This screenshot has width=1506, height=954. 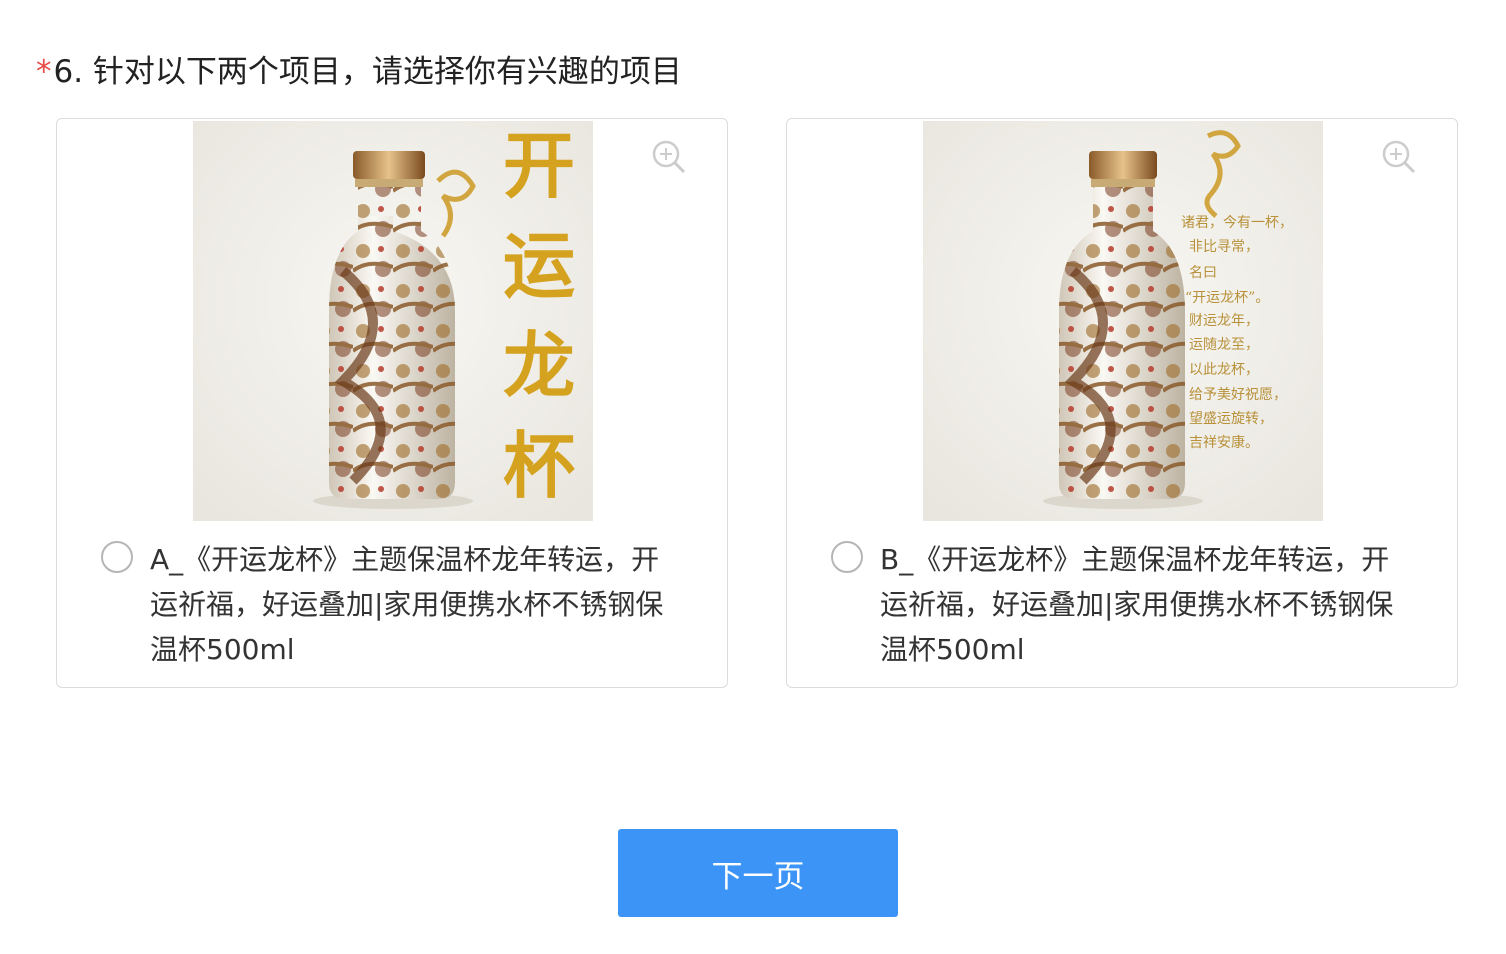 I want to click on svg-text: 给予美好祝愿，, so click(x=1238, y=395).